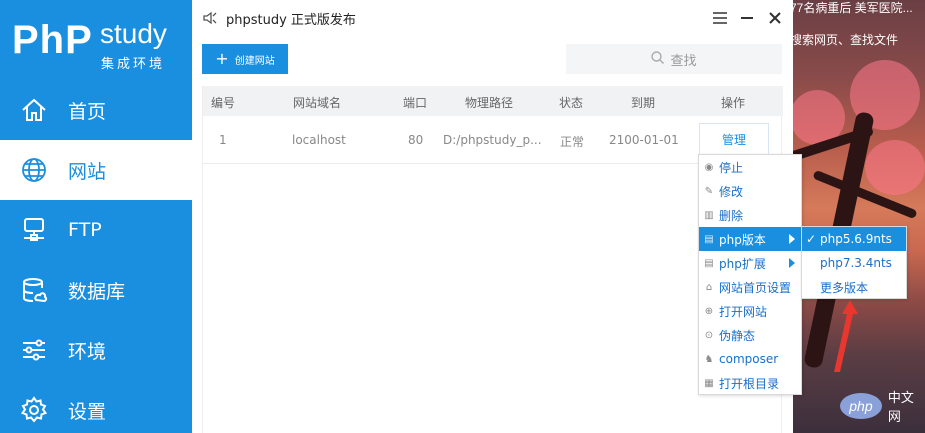 This screenshot has height=433, width=925. What do you see at coordinates (844, 39) in the screenshot?
I see `desktop-search-text: 搜索网页、查找文件` at bounding box center [844, 39].